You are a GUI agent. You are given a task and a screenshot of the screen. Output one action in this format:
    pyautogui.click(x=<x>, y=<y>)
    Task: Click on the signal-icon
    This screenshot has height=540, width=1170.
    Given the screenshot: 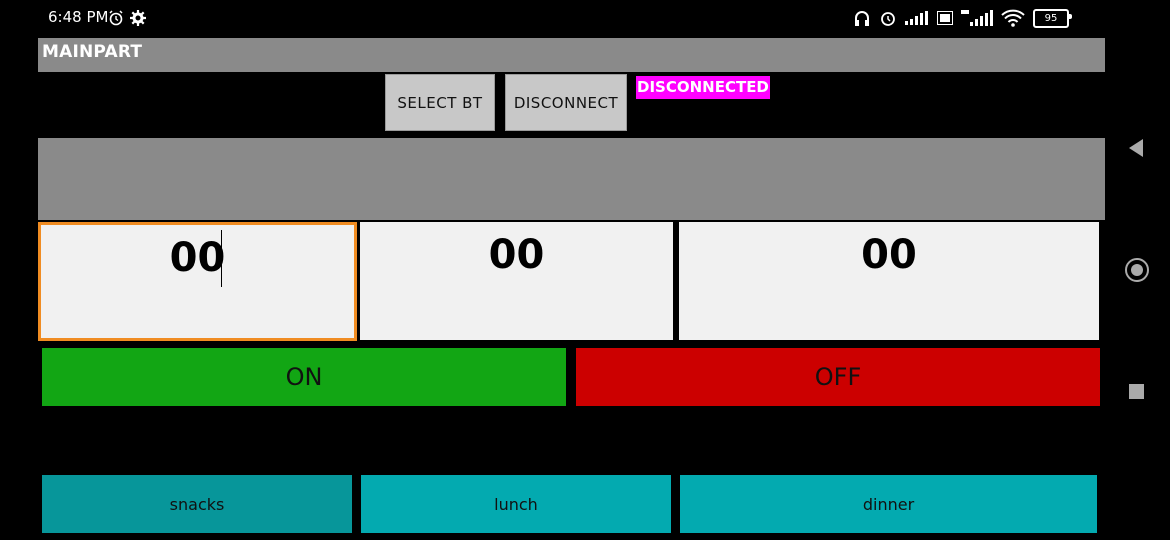 What is the action you would take?
    pyautogui.click(x=916, y=18)
    